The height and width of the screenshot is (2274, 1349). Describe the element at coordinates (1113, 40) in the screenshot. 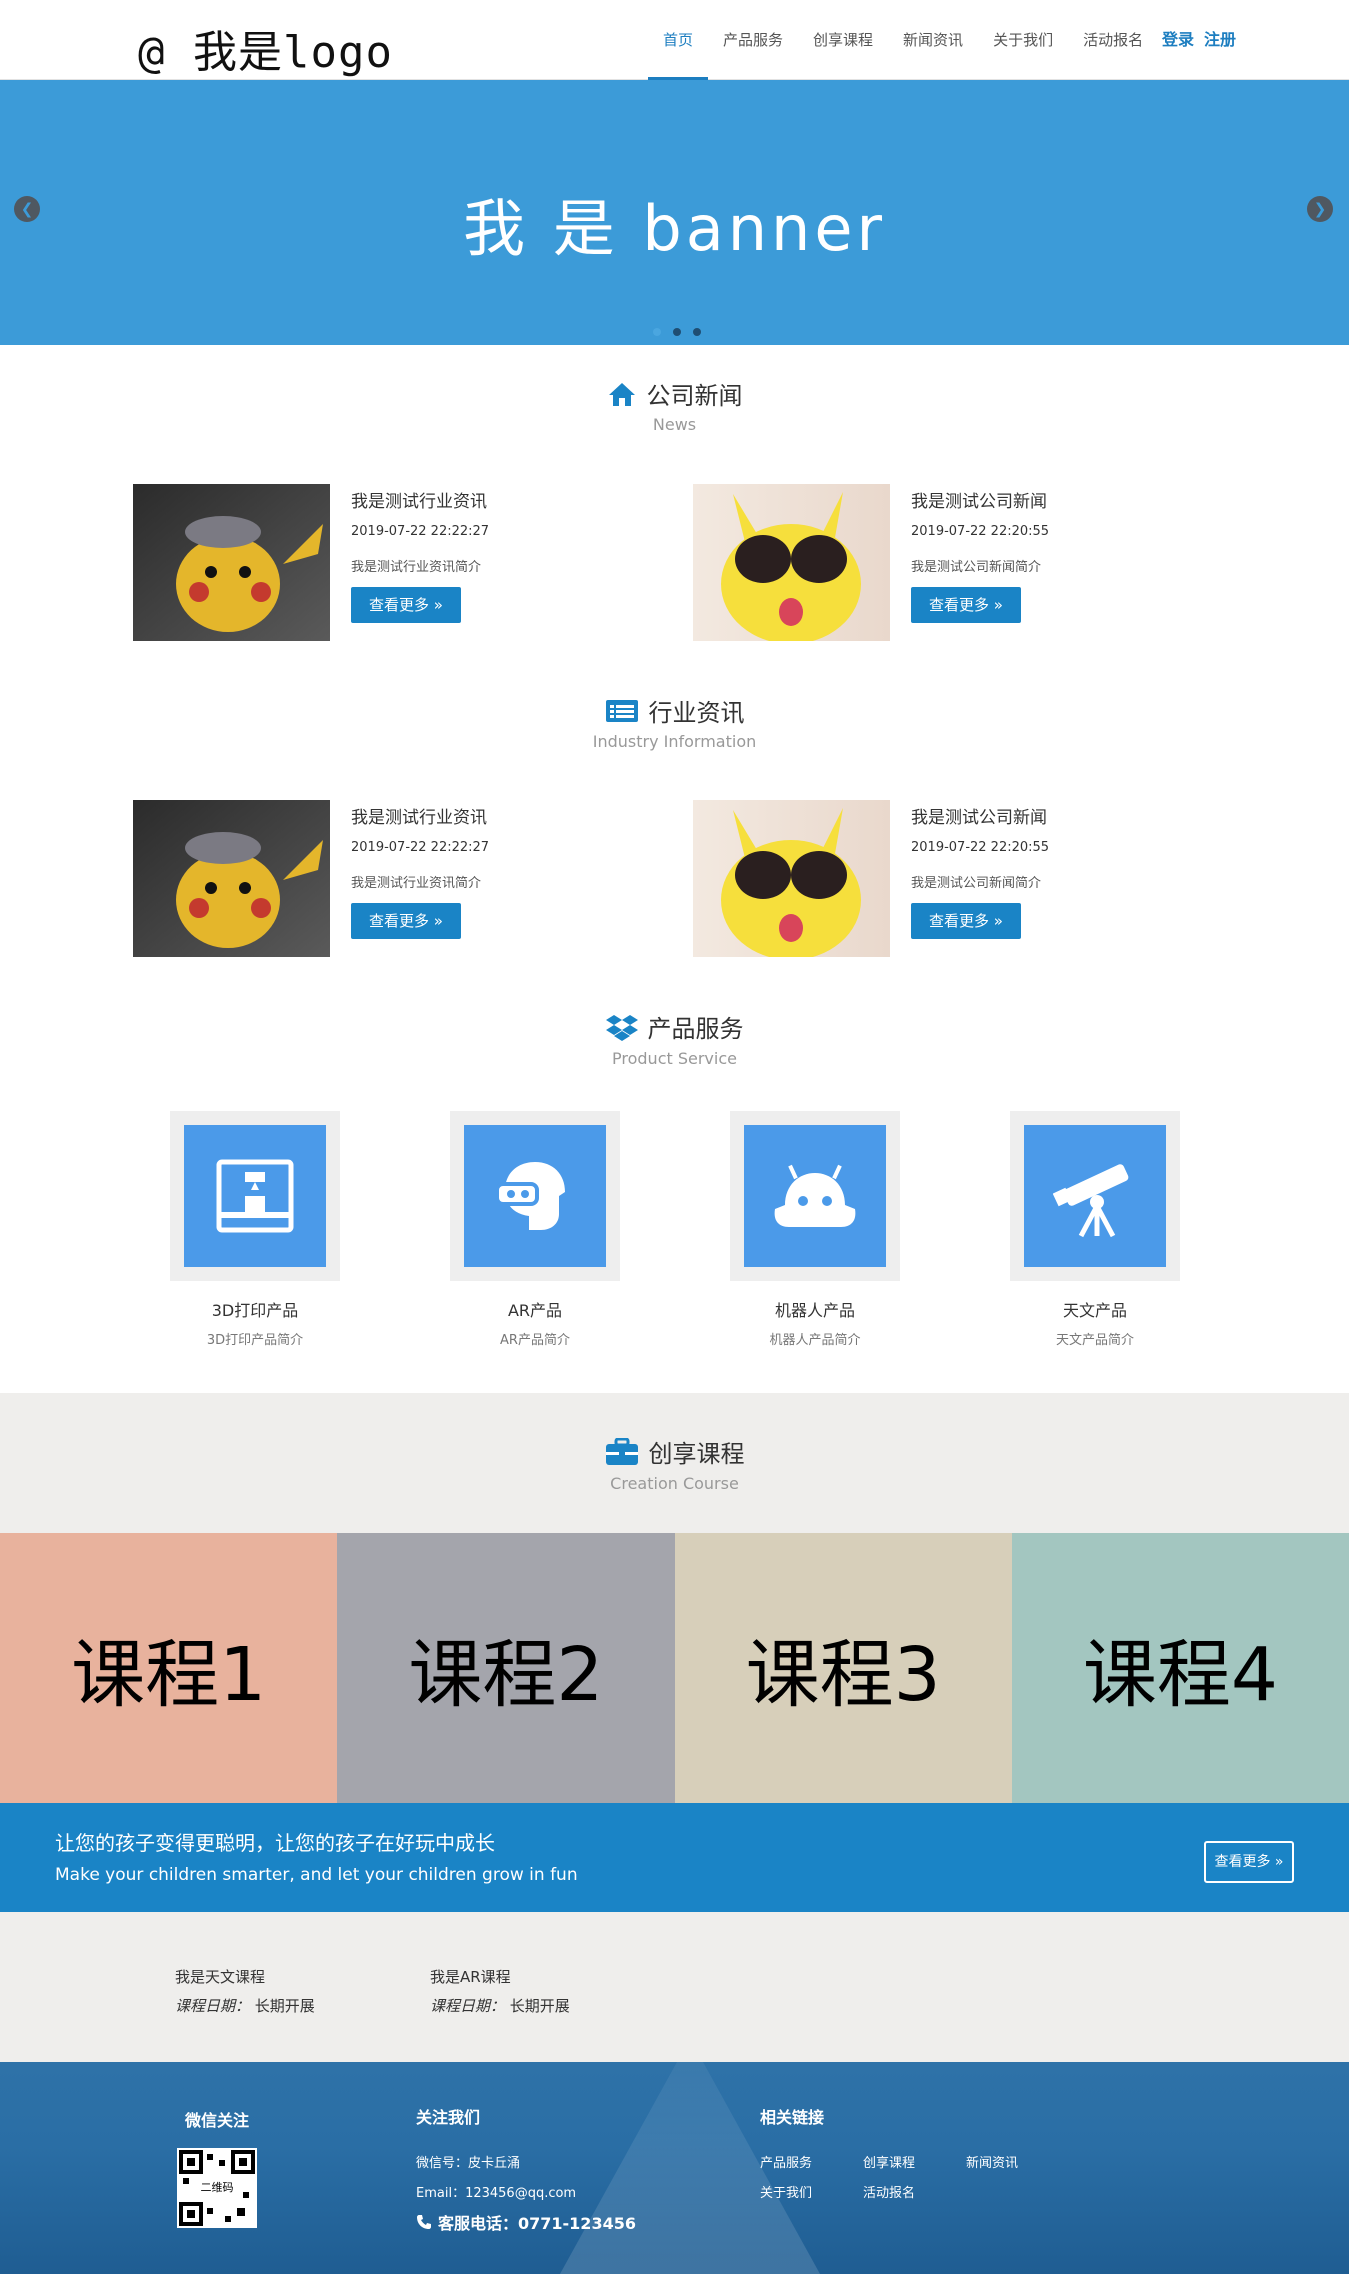

I see `nav-events: 活动报名` at that location.